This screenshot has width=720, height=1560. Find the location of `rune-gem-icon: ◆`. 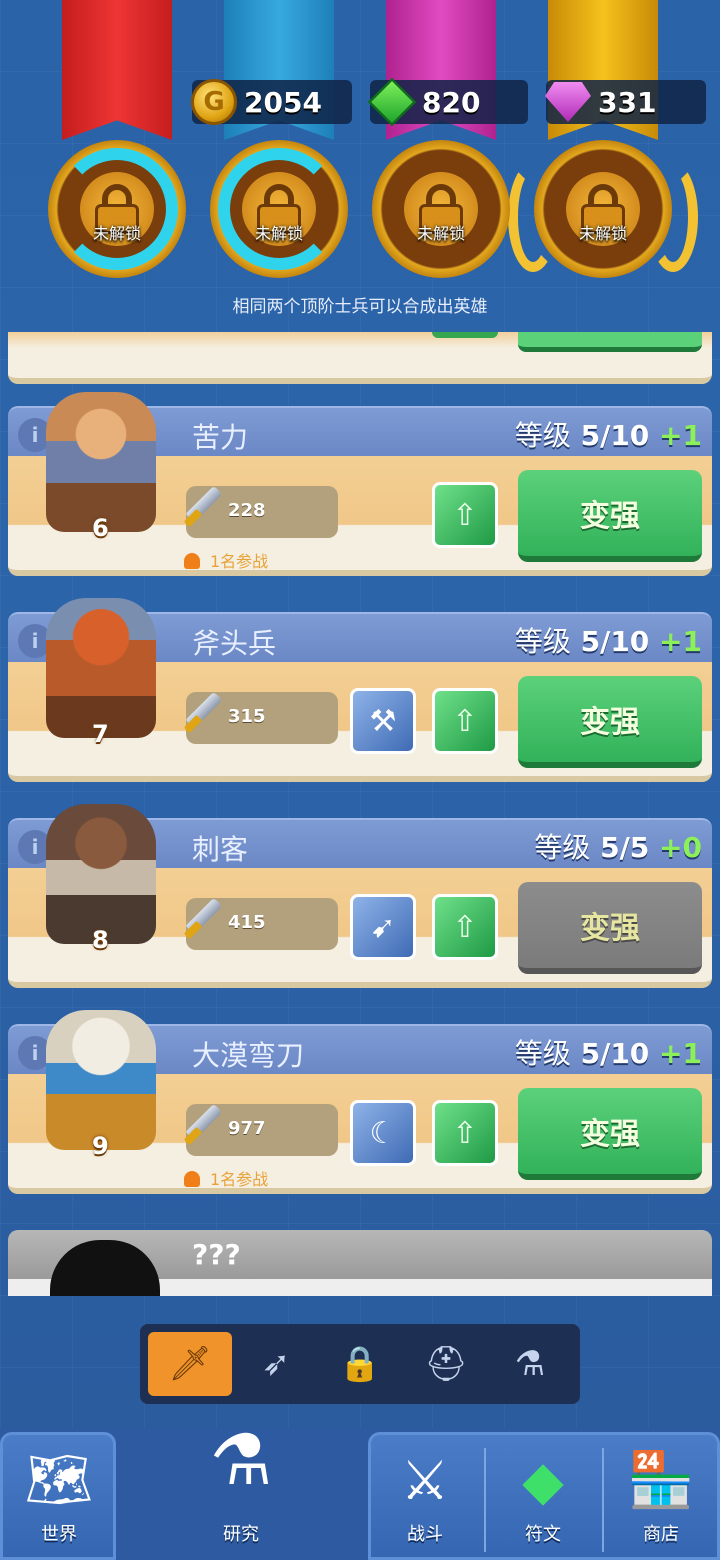

rune-gem-icon: ◆ is located at coordinates (543, 1480).